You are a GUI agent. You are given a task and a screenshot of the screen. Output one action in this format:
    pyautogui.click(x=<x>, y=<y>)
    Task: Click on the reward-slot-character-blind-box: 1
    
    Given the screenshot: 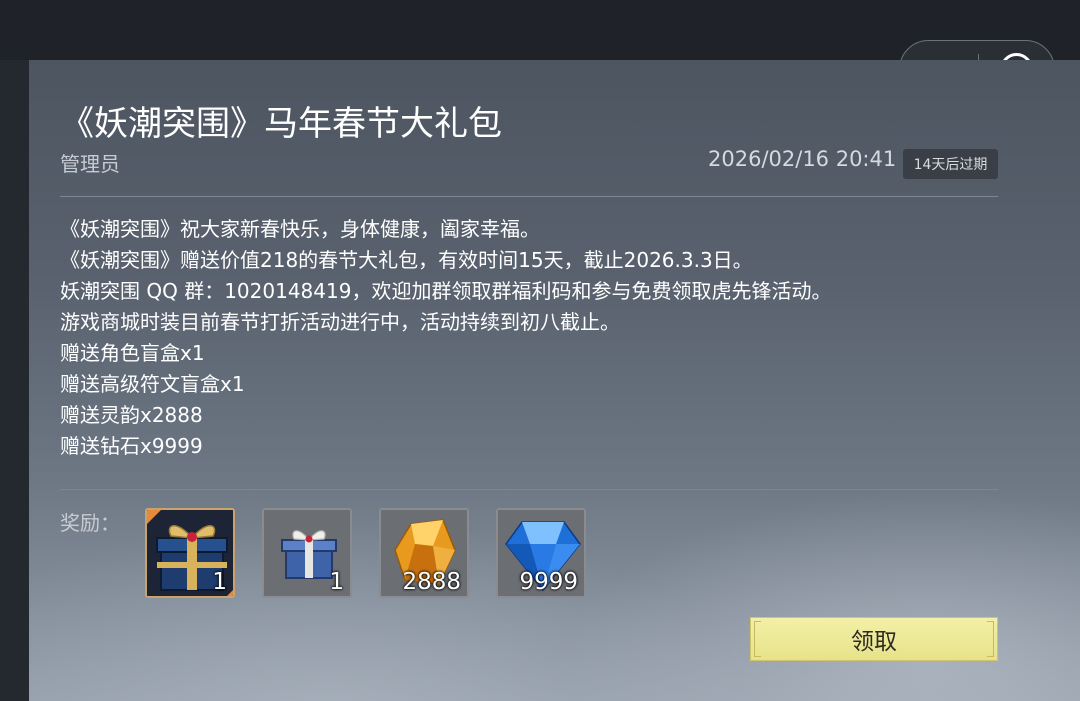 What is the action you would take?
    pyautogui.click(x=190, y=553)
    